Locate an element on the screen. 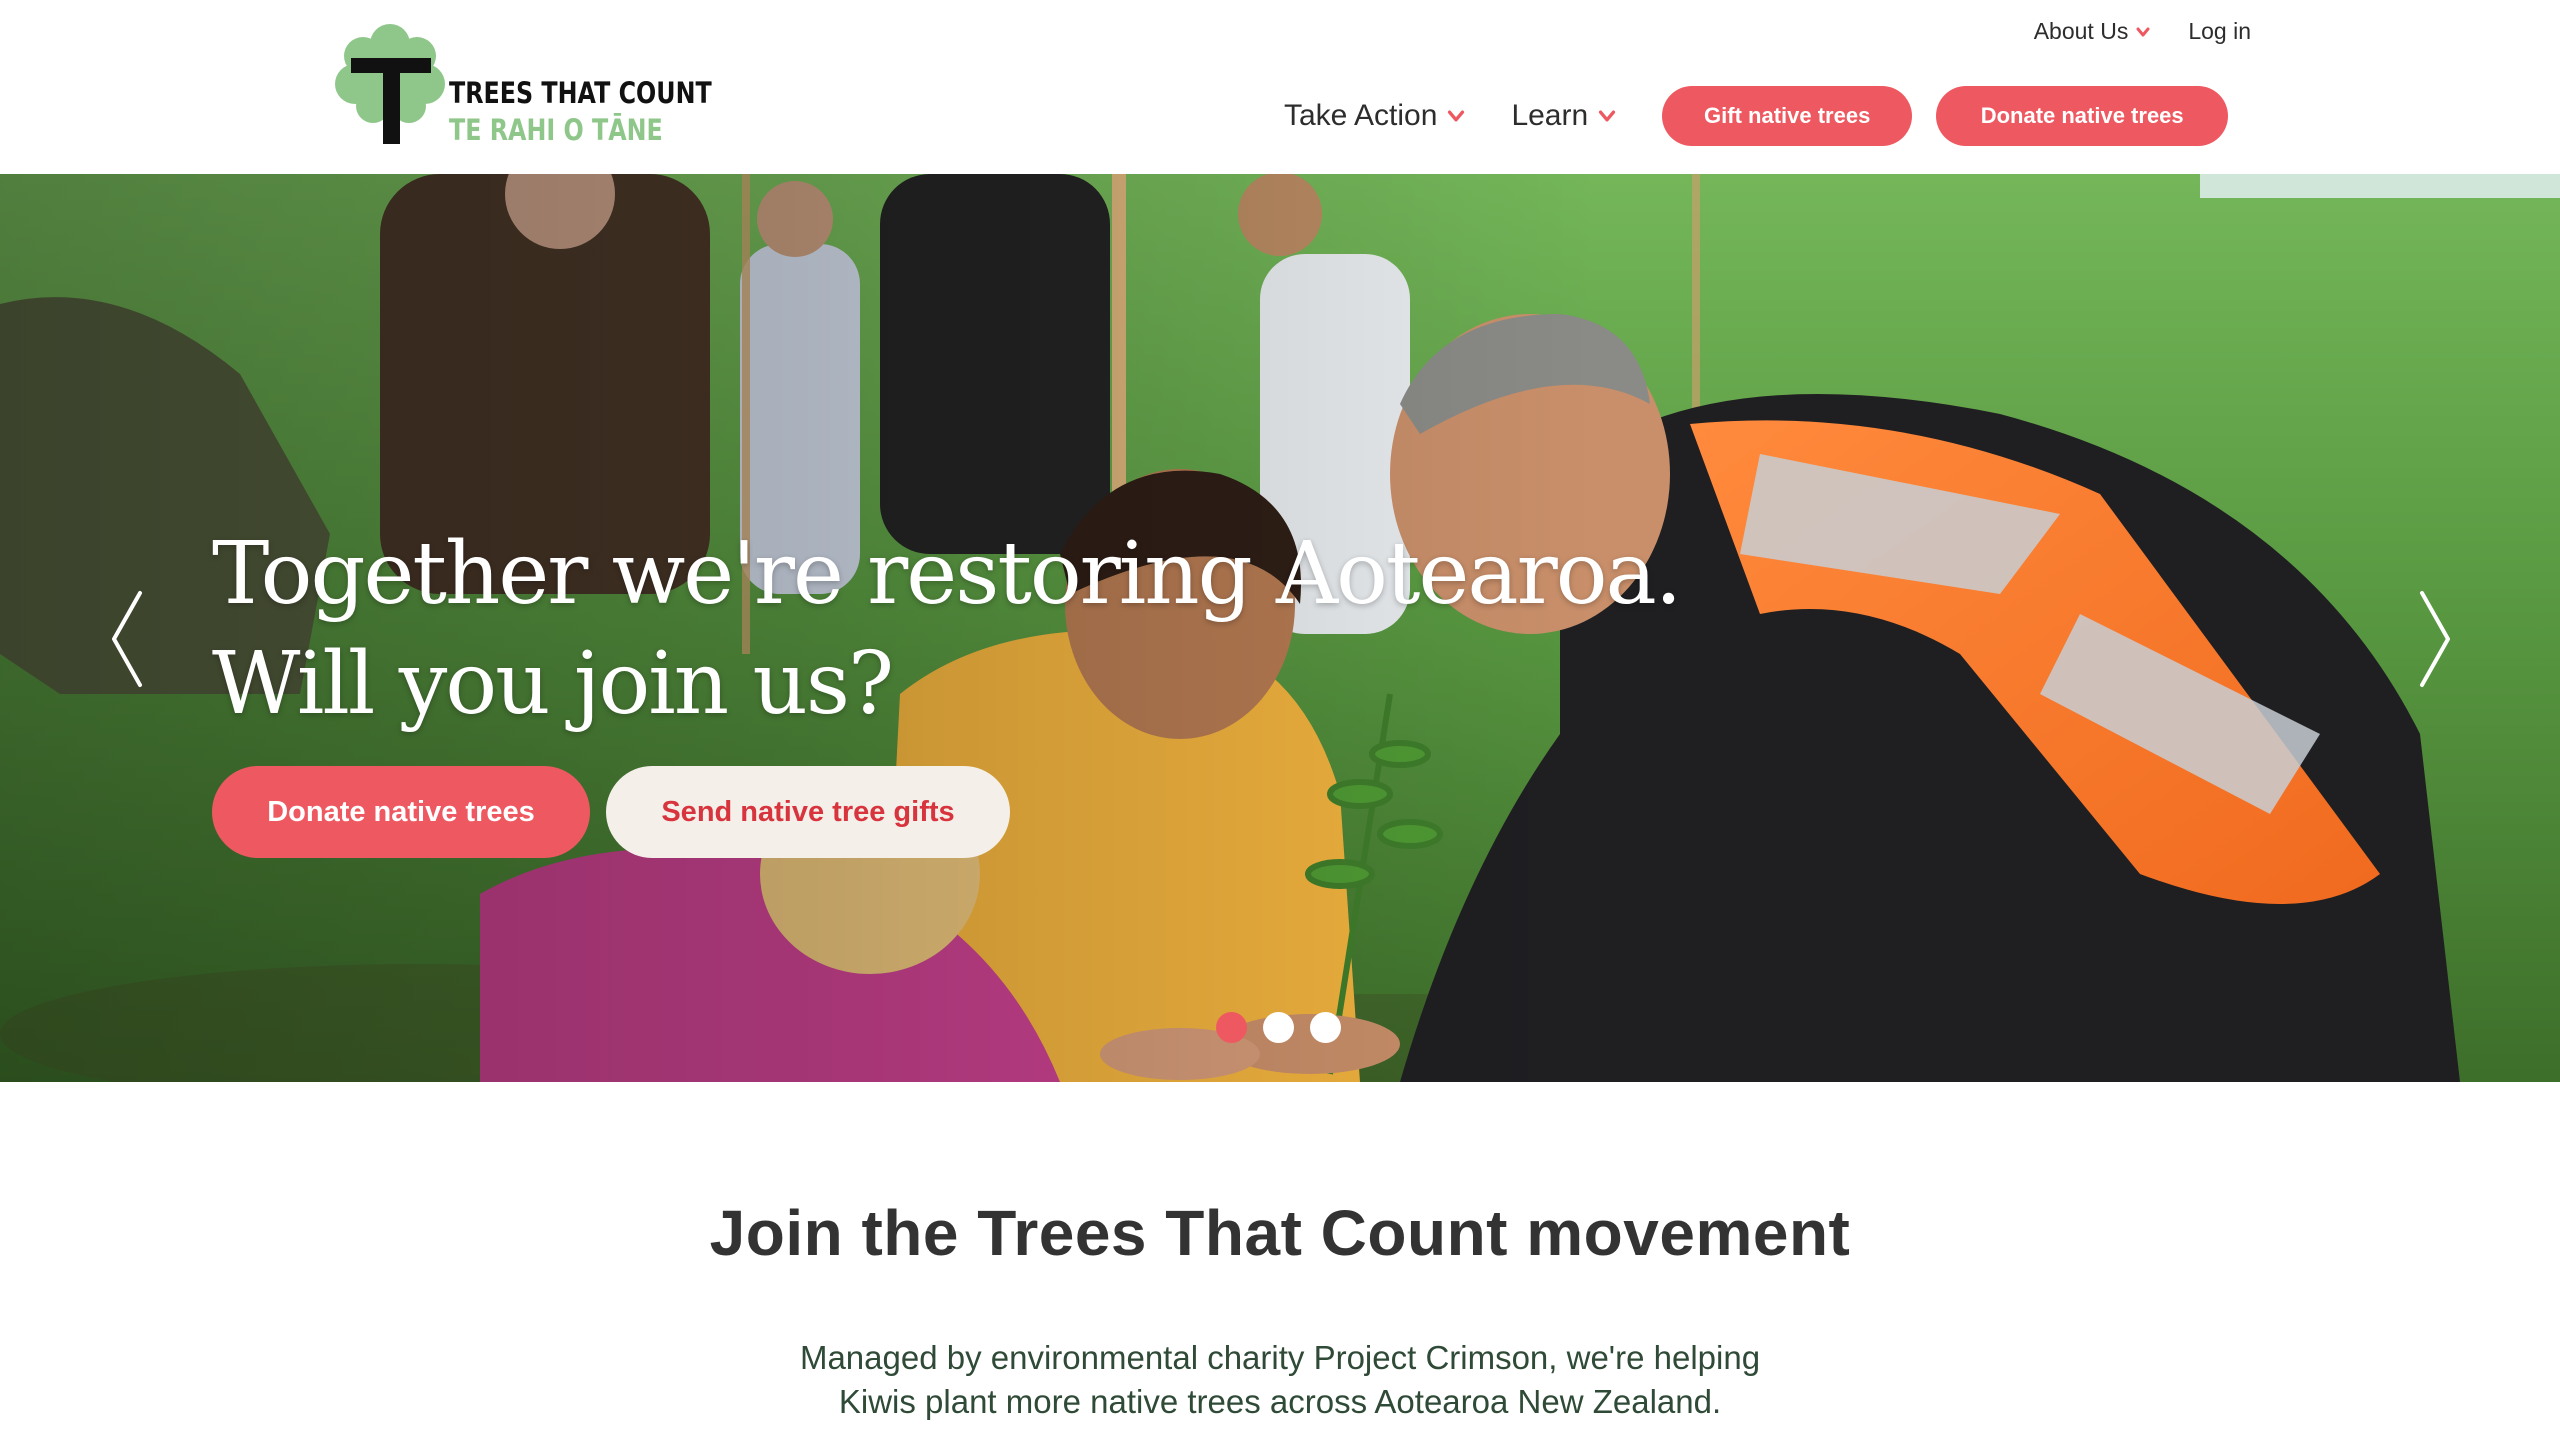 Image resolution: width=2560 pixels, height=1430 pixels. tree-t-icon is located at coordinates (390, 84).